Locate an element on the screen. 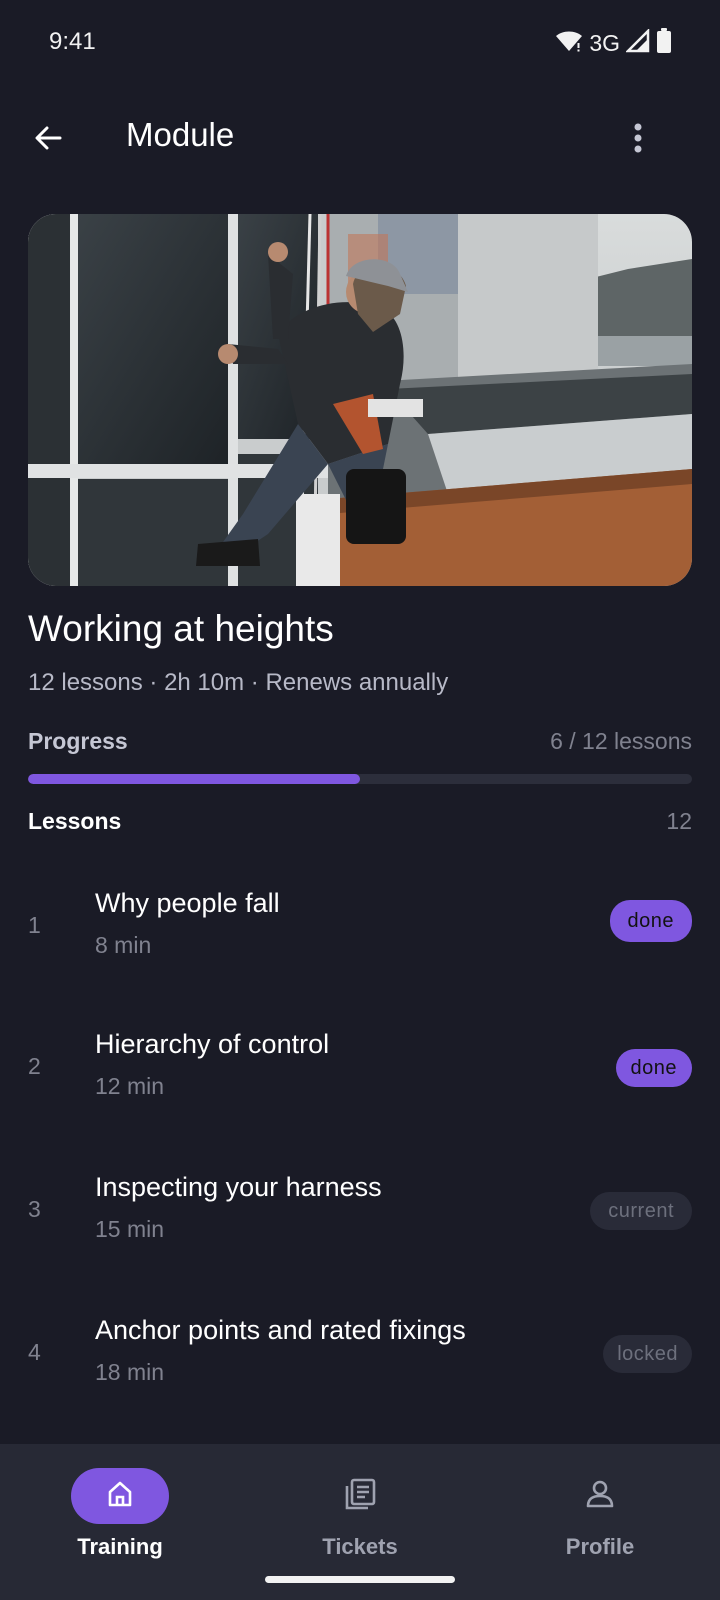  network-type: 3G is located at coordinates (604, 43).